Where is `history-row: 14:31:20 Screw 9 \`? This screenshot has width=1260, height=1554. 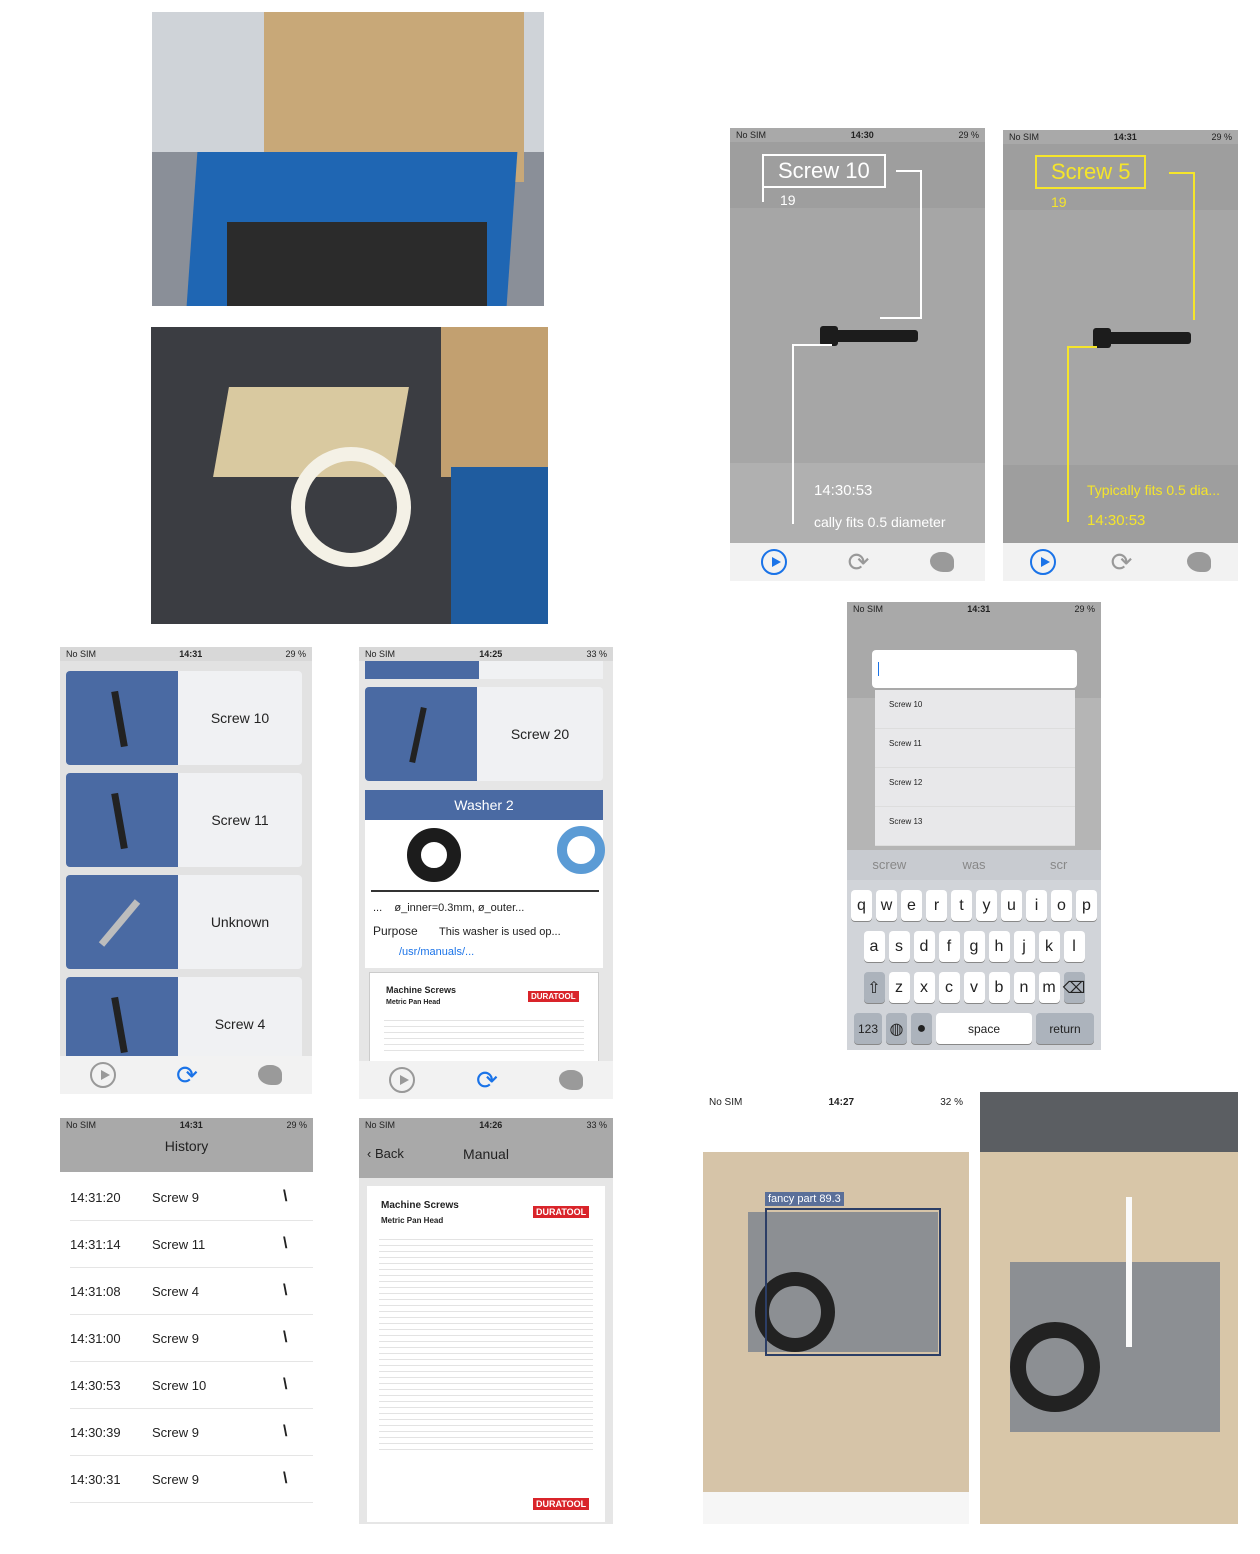 history-row: 14:31:20 Screw 9 \ is located at coordinates (191, 1197).